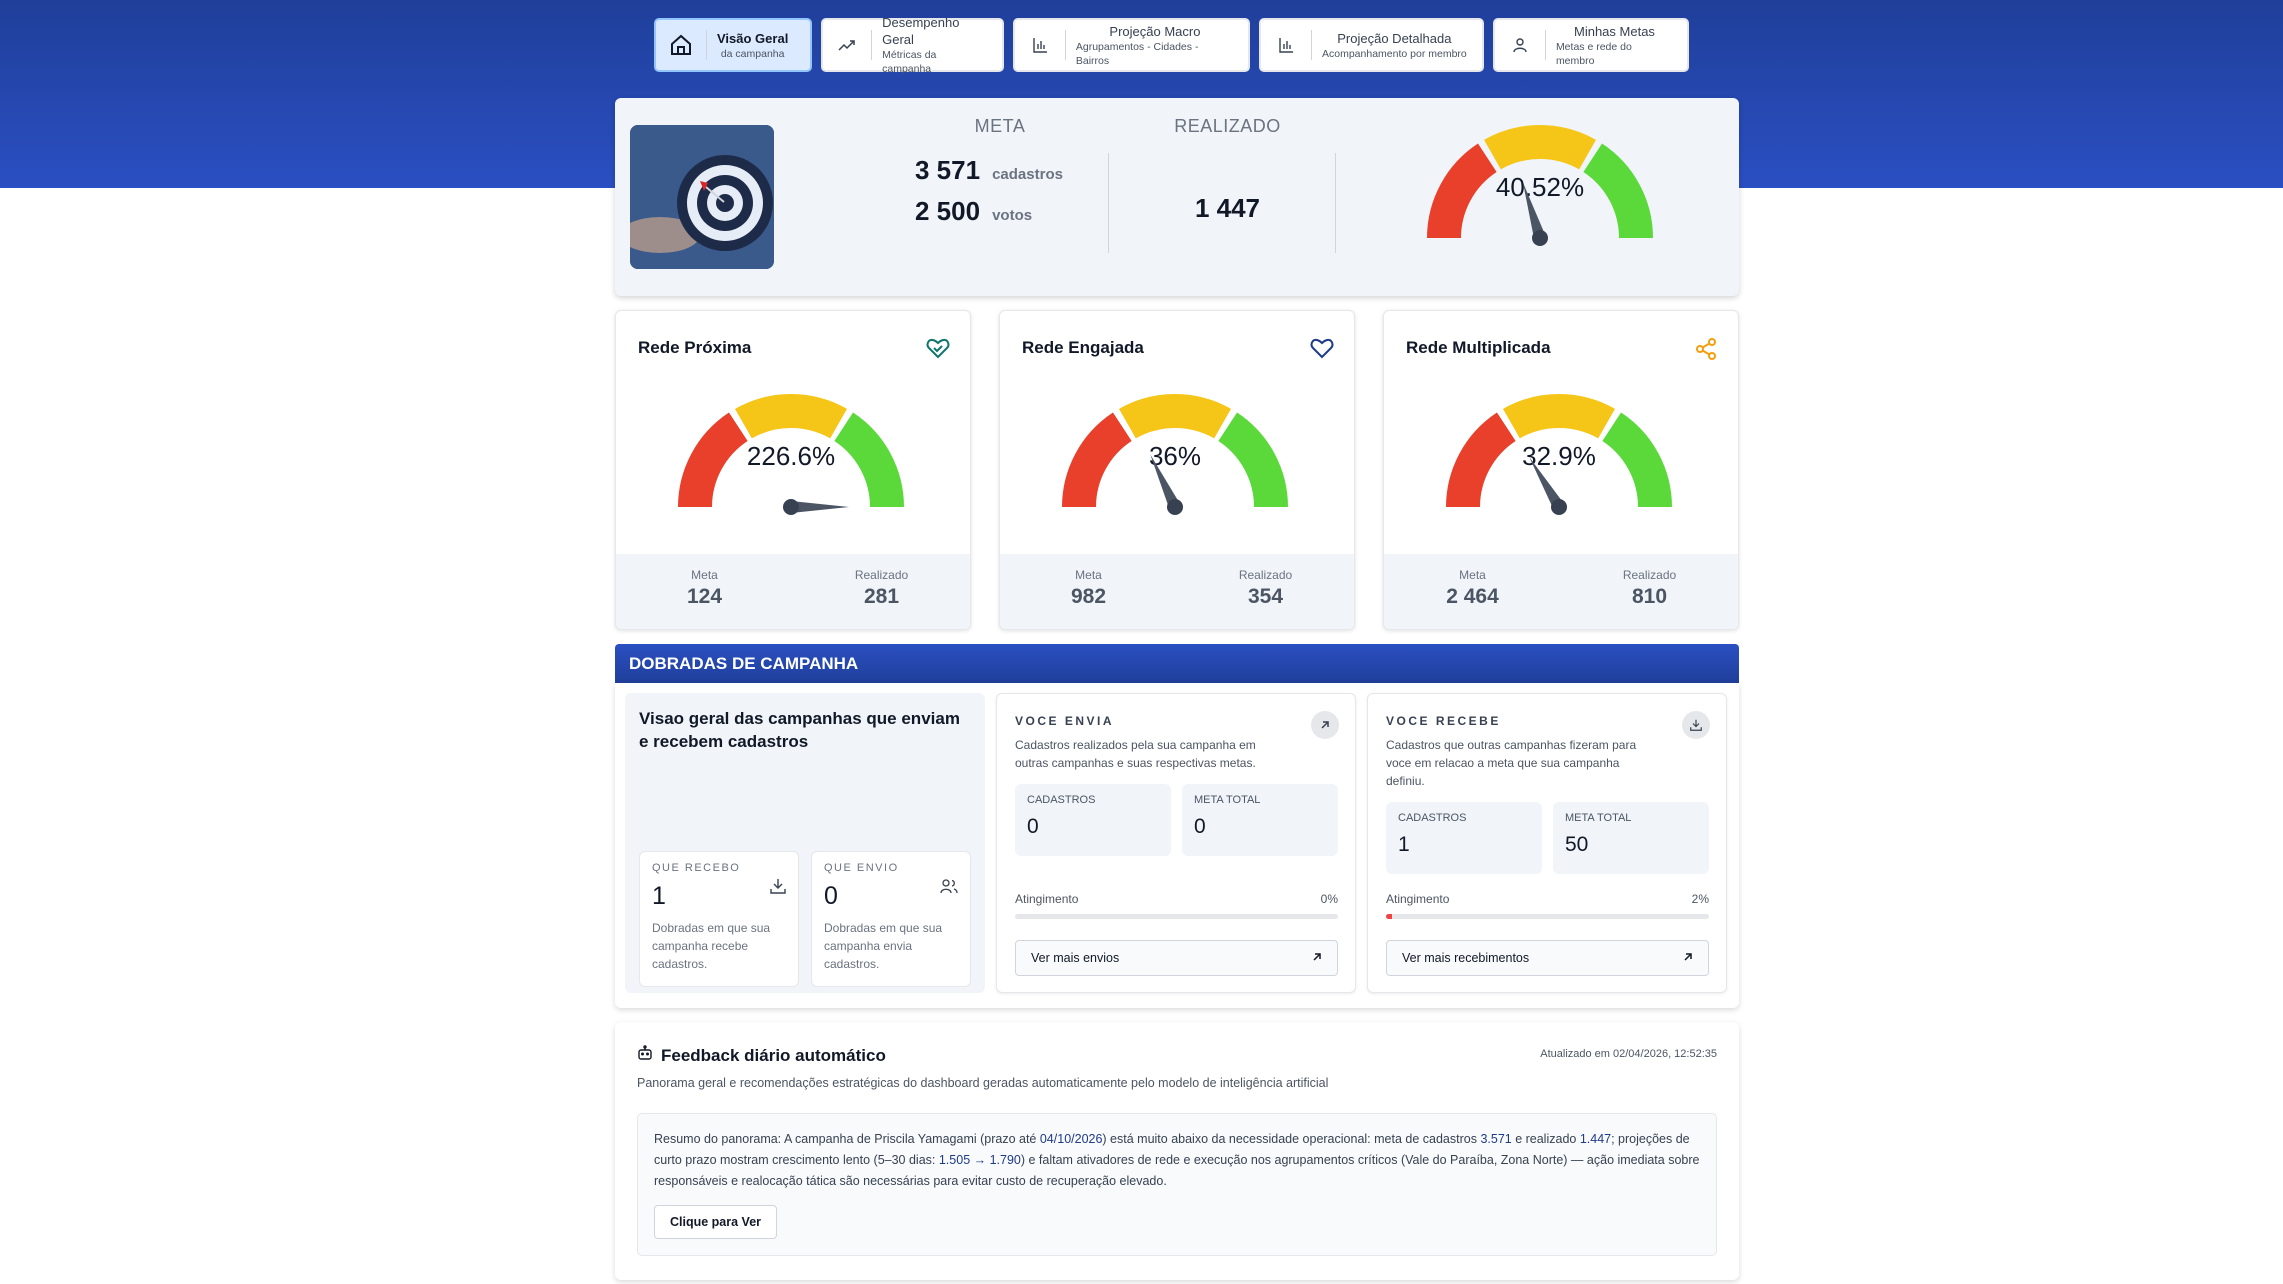 The image size is (2283, 1284). I want to click on dobradas-header: DOBRADAS DE CAMPANHA, so click(1177, 663).